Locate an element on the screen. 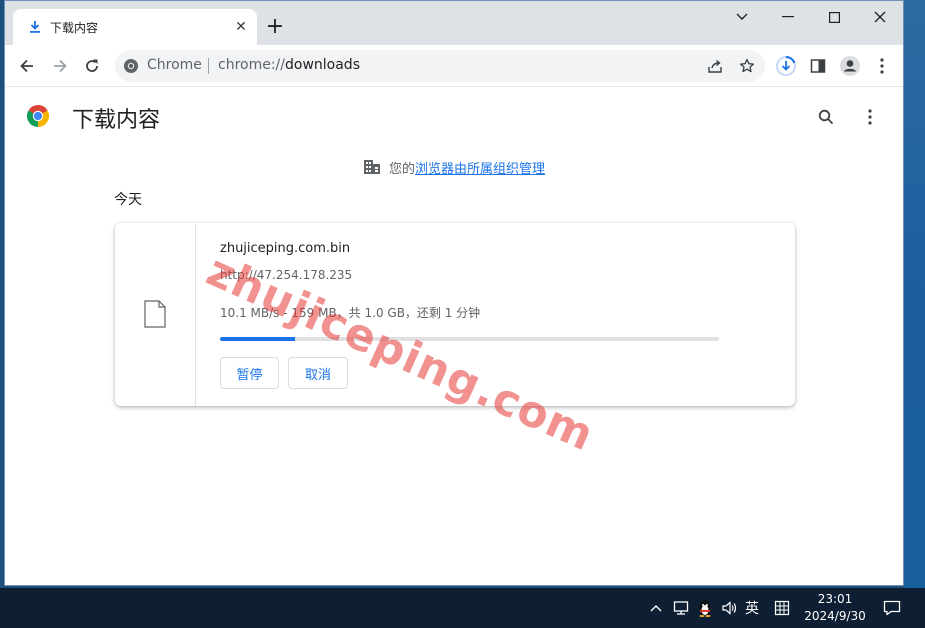 The width and height of the screenshot is (925, 628). maximize-icon is located at coordinates (834, 17).